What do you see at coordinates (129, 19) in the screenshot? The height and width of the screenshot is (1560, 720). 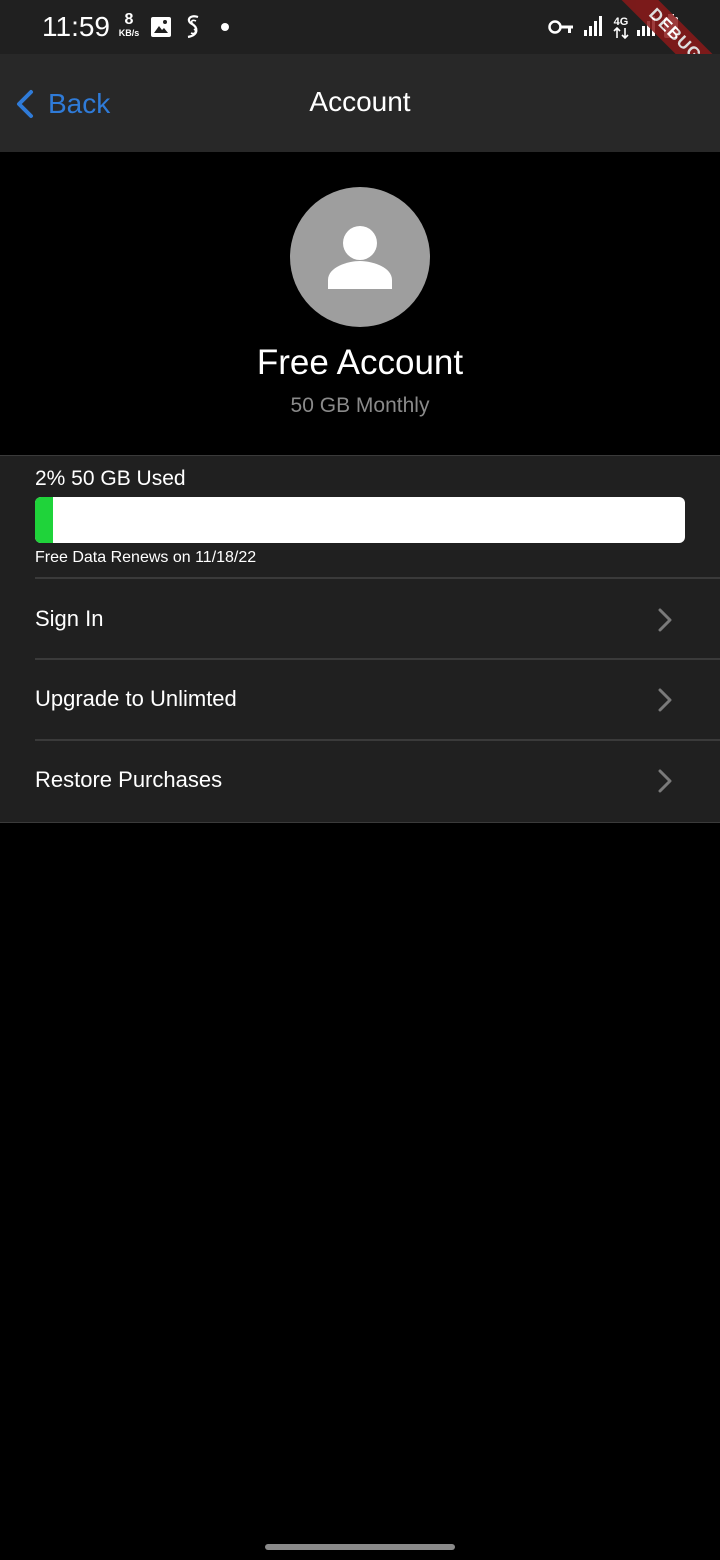 I see `network-speed-value: 8` at bounding box center [129, 19].